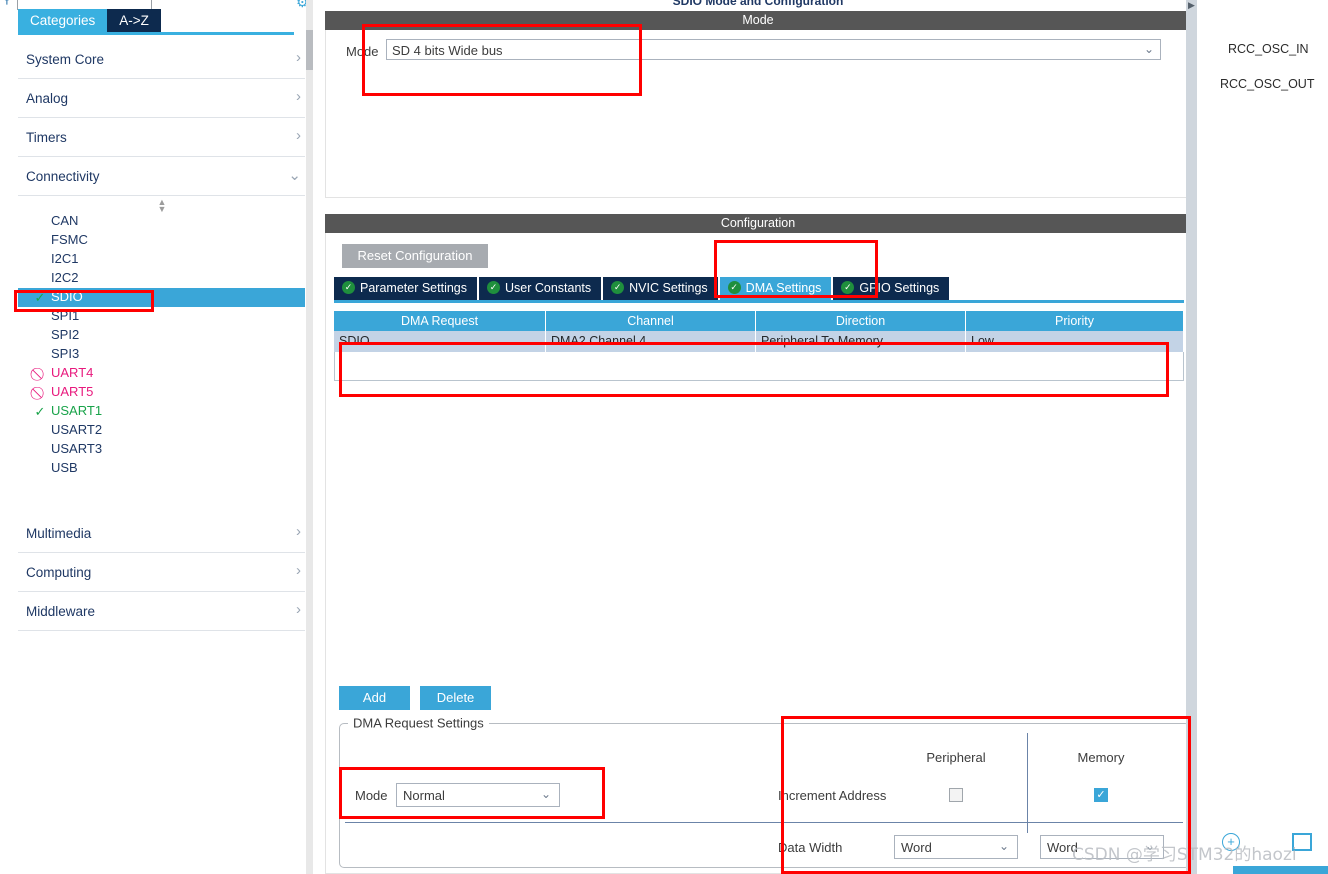 The width and height of the screenshot is (1328, 874). I want to click on peripheral-label: SPI2, so click(65, 334).